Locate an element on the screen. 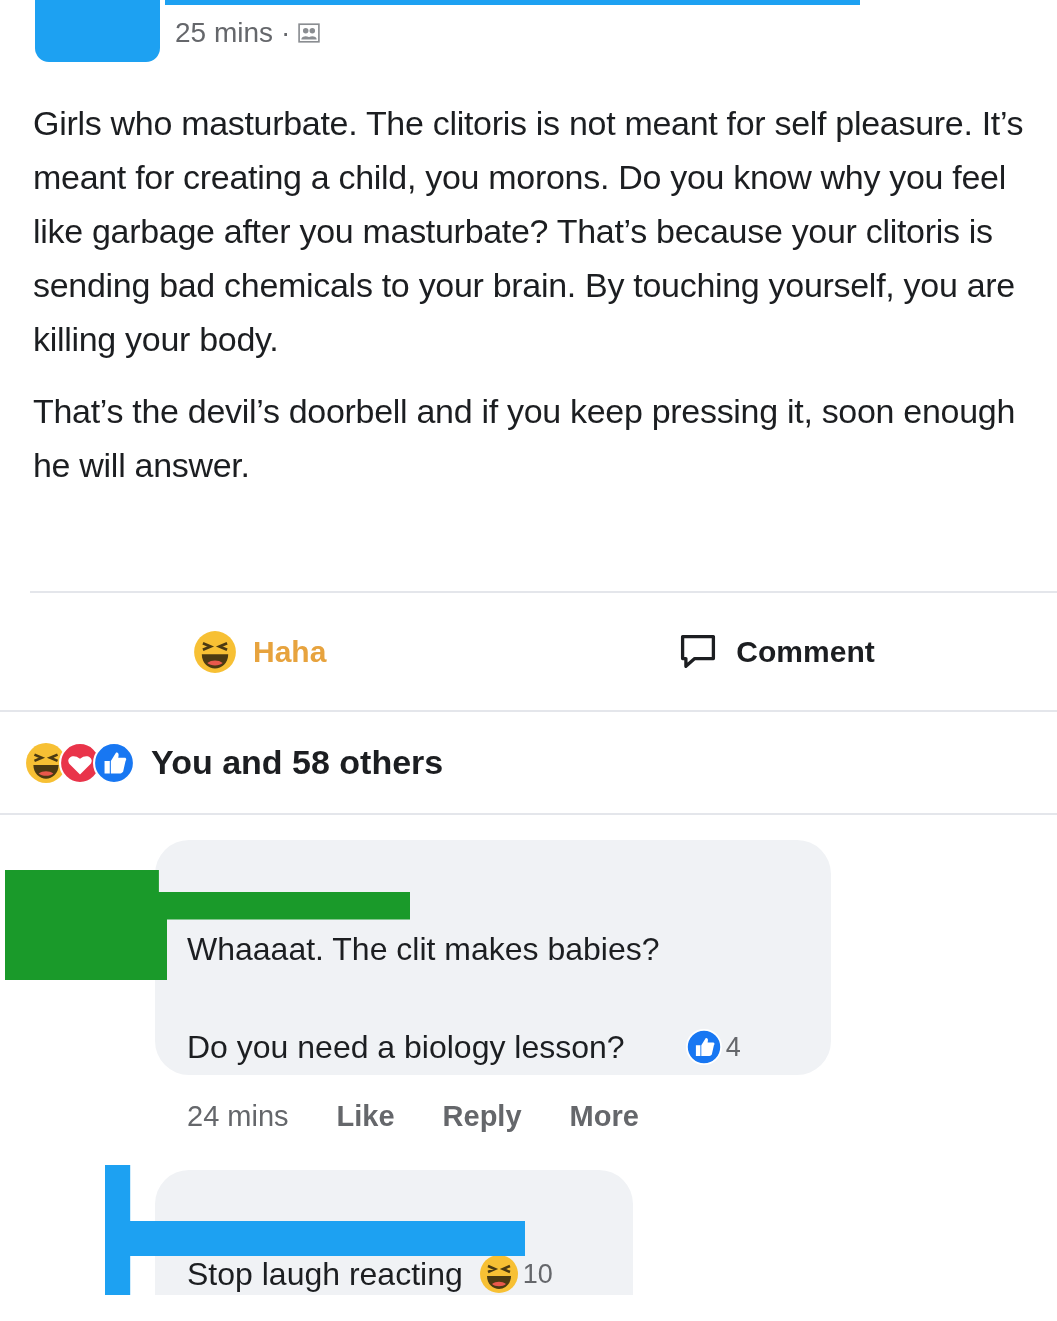 The image size is (1057, 1321). post-time: 25 mins is located at coordinates (224, 33).